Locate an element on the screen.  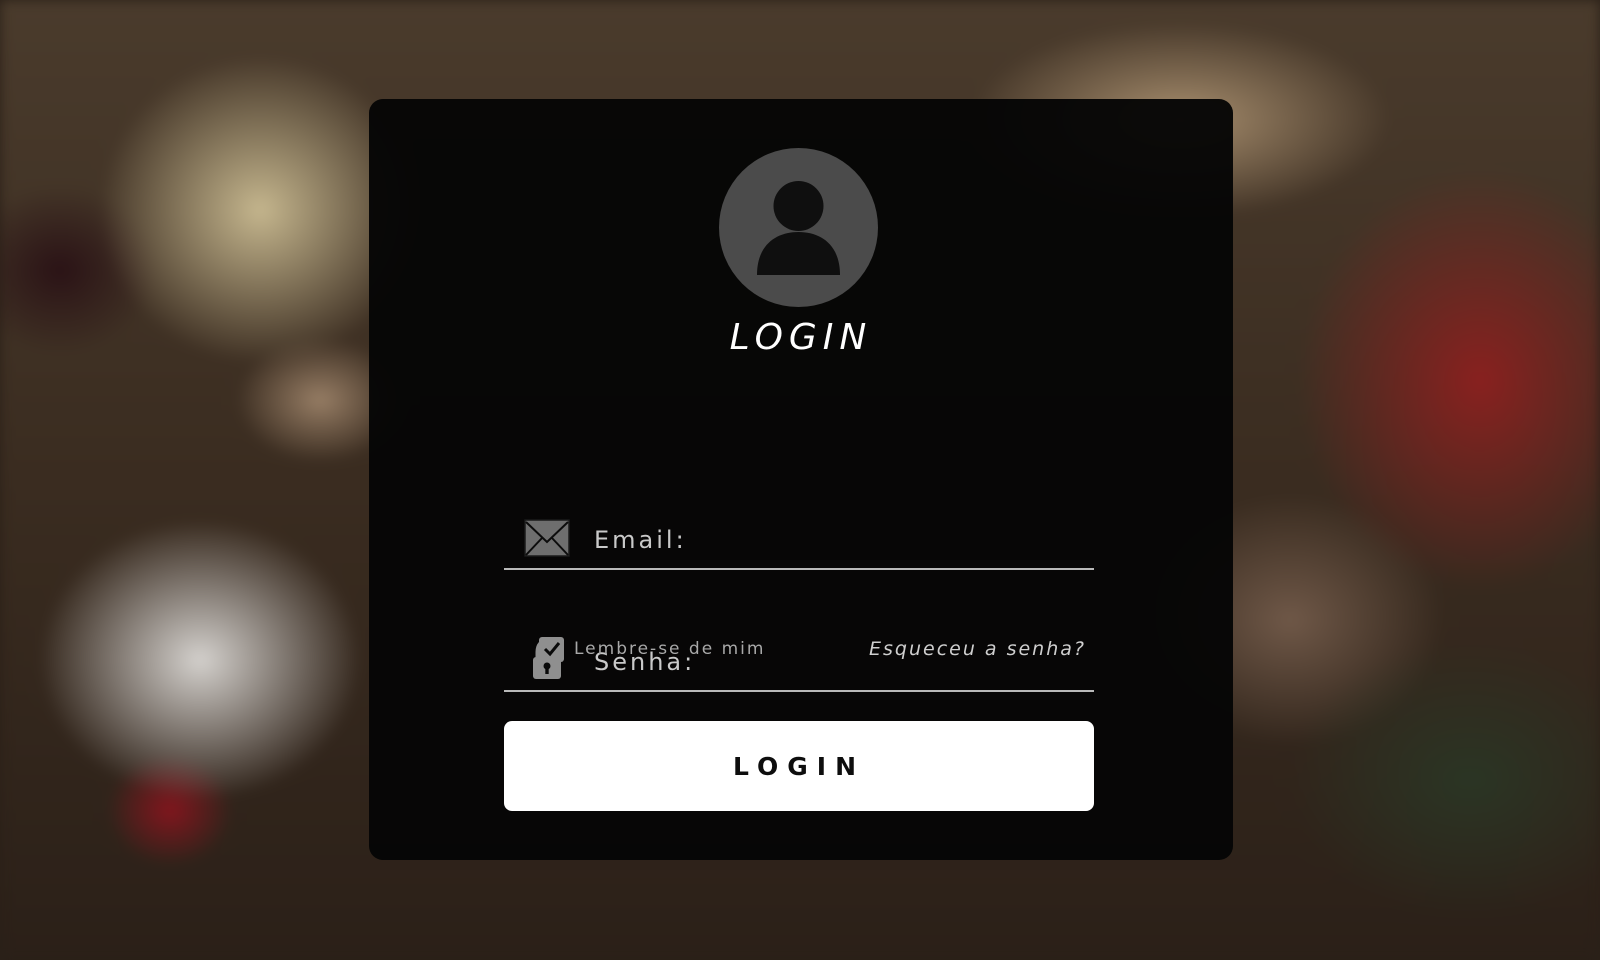
checkmark-icon is located at coordinates (551, 649).